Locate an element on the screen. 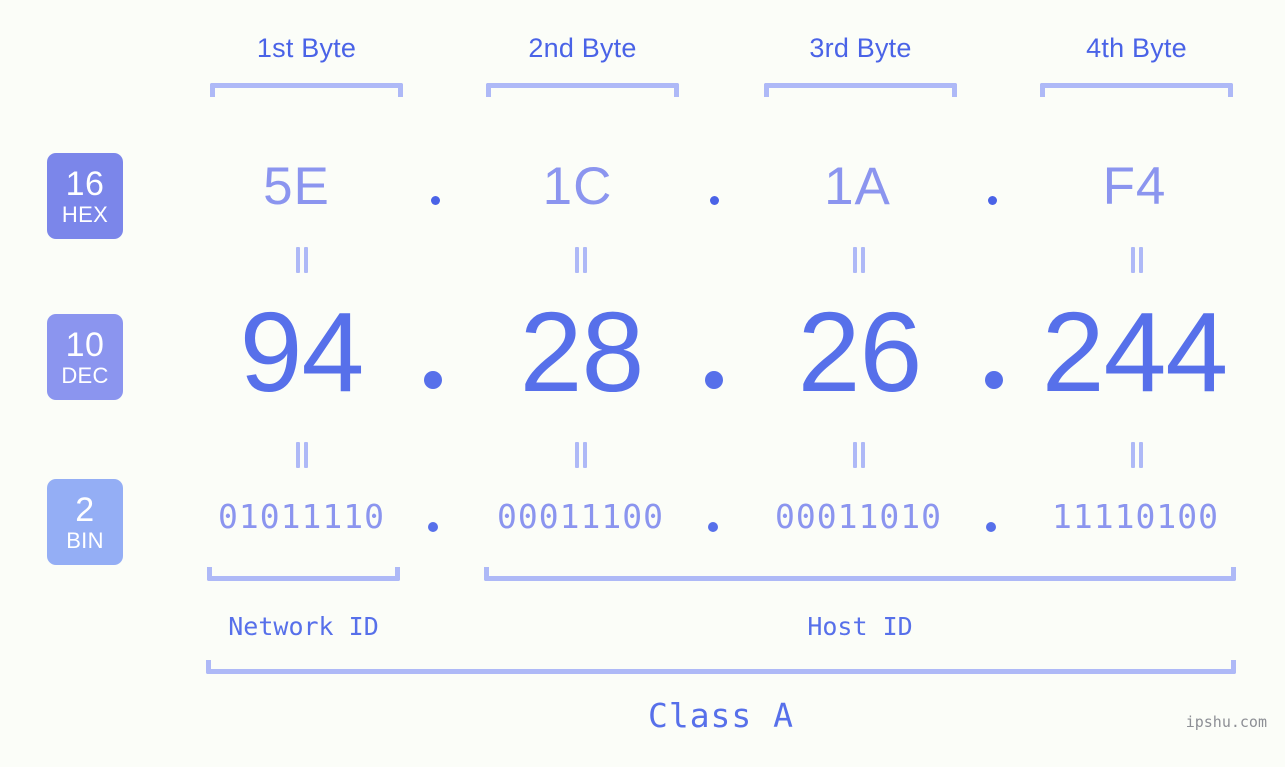 The image size is (1285, 767). byte-header-1: 1st Byte is located at coordinates (306, 48).